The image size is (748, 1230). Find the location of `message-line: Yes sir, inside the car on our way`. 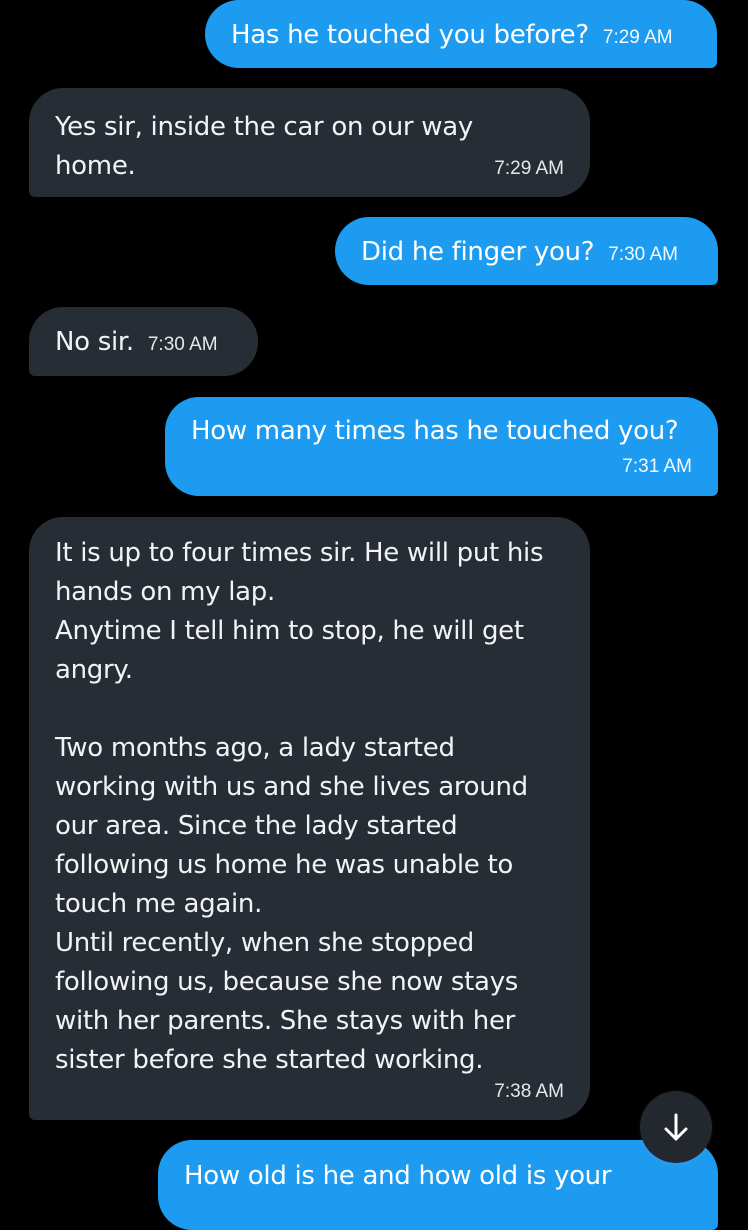

message-line: Yes sir, inside the car on our way is located at coordinates (264, 127).